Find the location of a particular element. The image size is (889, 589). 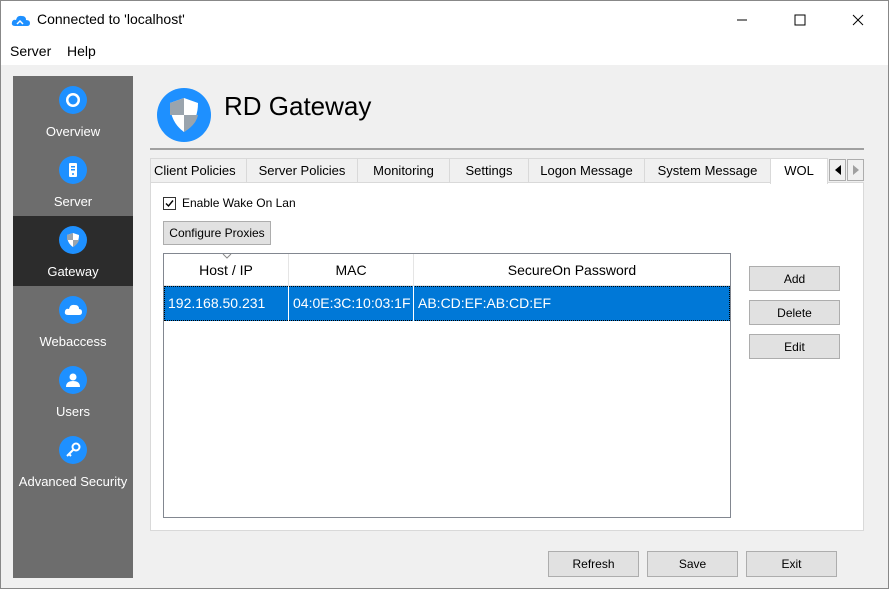

close-button is located at coordinates (858, 20).